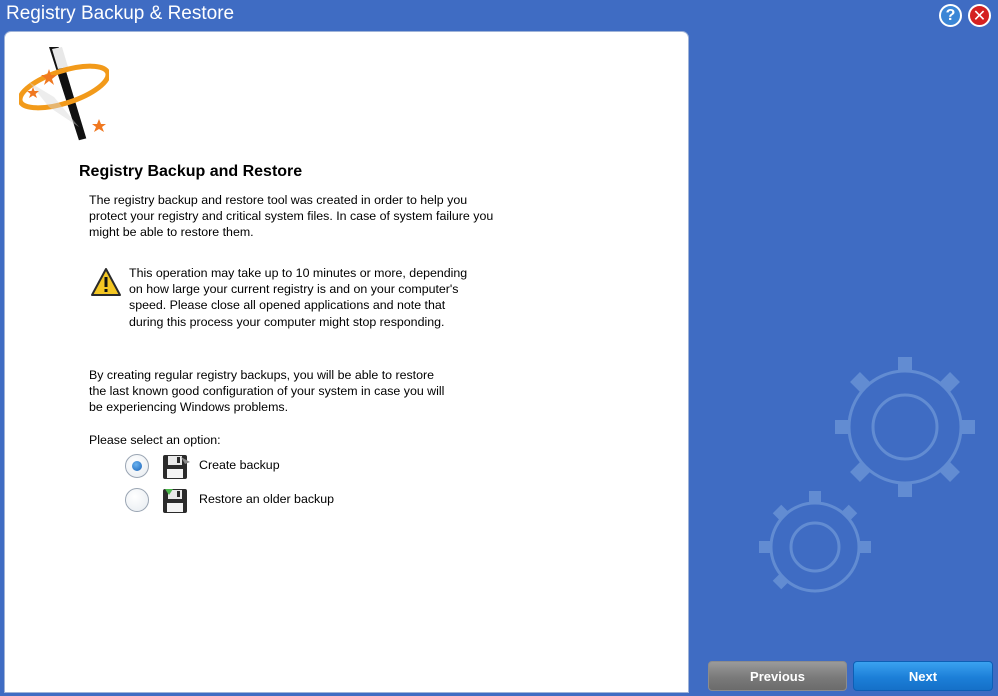 The image size is (998, 696). What do you see at coordinates (175, 501) in the screenshot?
I see `floppy-disk-restore-icon` at bounding box center [175, 501].